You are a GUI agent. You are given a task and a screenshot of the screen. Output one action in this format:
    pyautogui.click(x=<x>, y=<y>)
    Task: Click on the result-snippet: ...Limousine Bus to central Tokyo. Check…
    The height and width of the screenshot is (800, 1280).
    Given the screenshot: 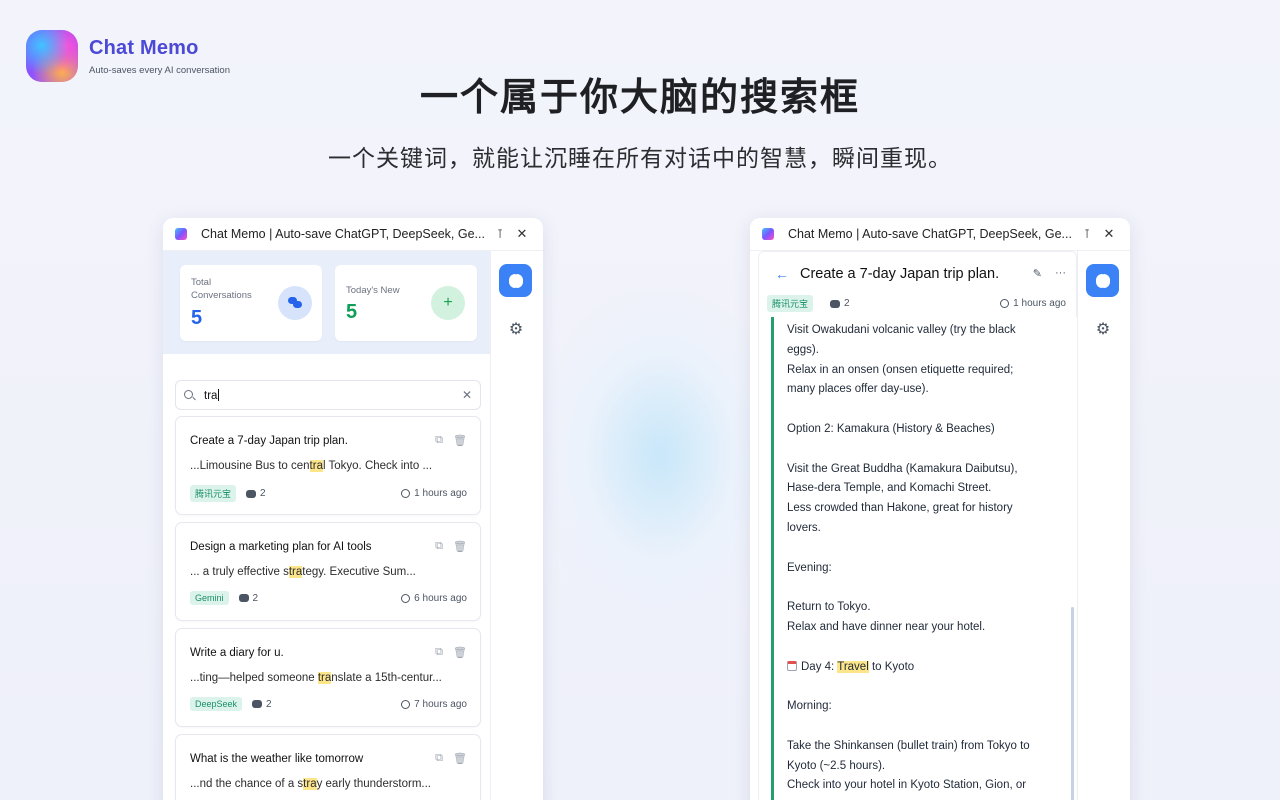 What is the action you would take?
    pyautogui.click(x=311, y=466)
    